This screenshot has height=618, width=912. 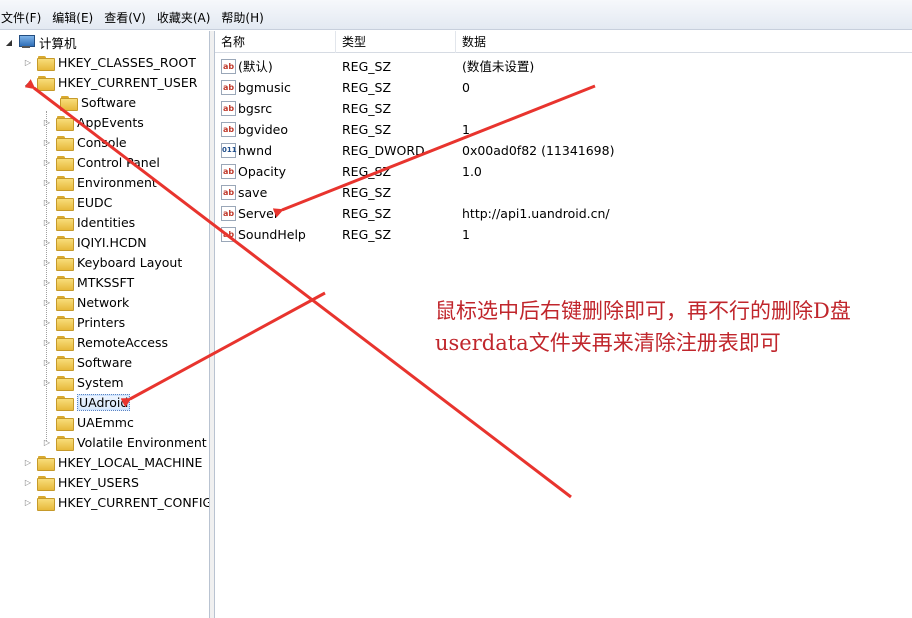 What do you see at coordinates (110, 82) in the screenshot?
I see `tree-node-hkcu: ◢ HKEY_CURRENT_USER` at bounding box center [110, 82].